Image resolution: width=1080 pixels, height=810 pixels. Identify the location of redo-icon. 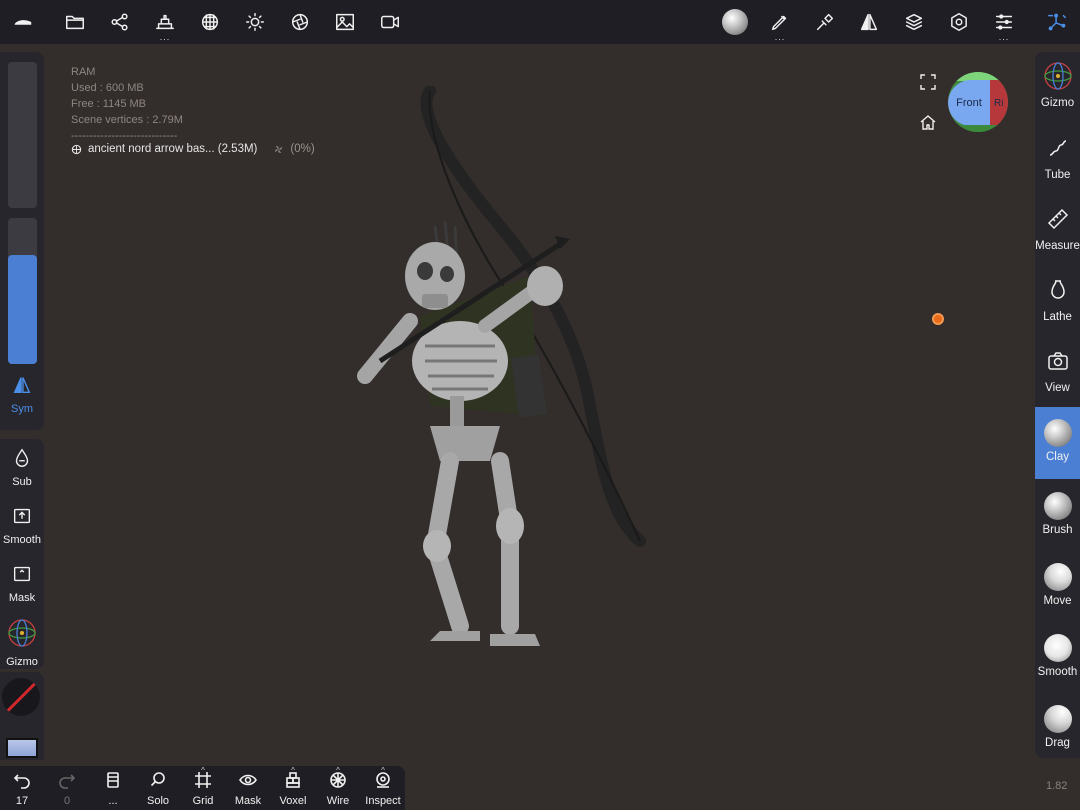
(67, 781).